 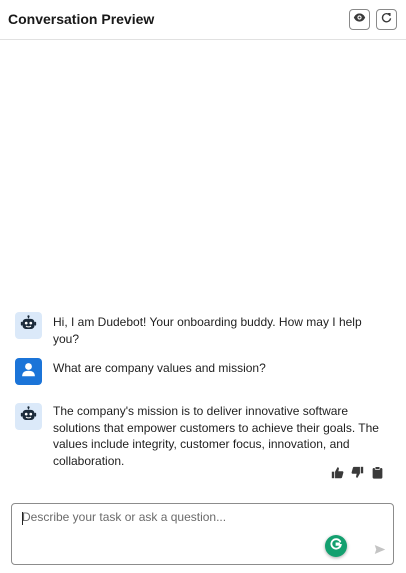 I want to click on user-icon, so click(x=28, y=372).